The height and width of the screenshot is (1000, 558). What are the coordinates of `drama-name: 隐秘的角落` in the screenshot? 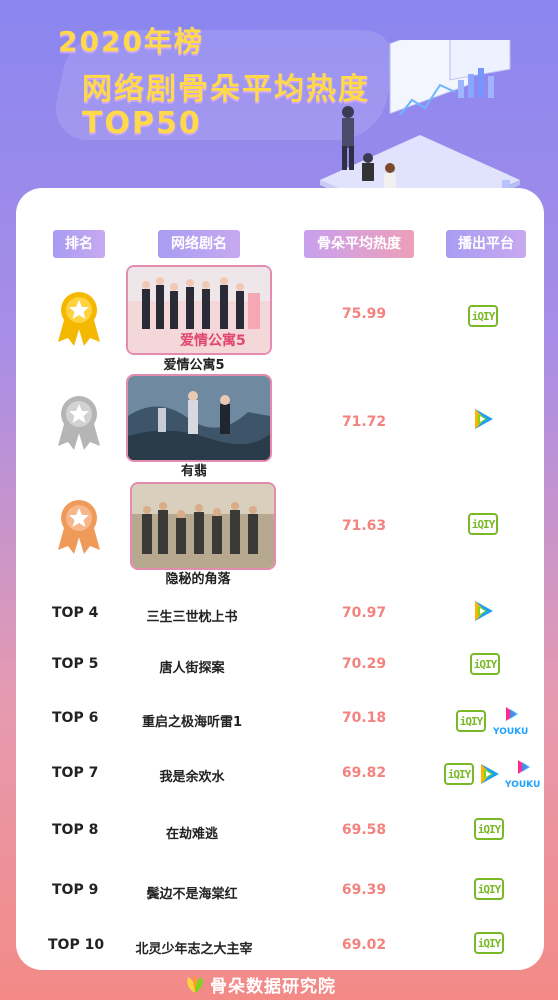 It's located at (198, 579).